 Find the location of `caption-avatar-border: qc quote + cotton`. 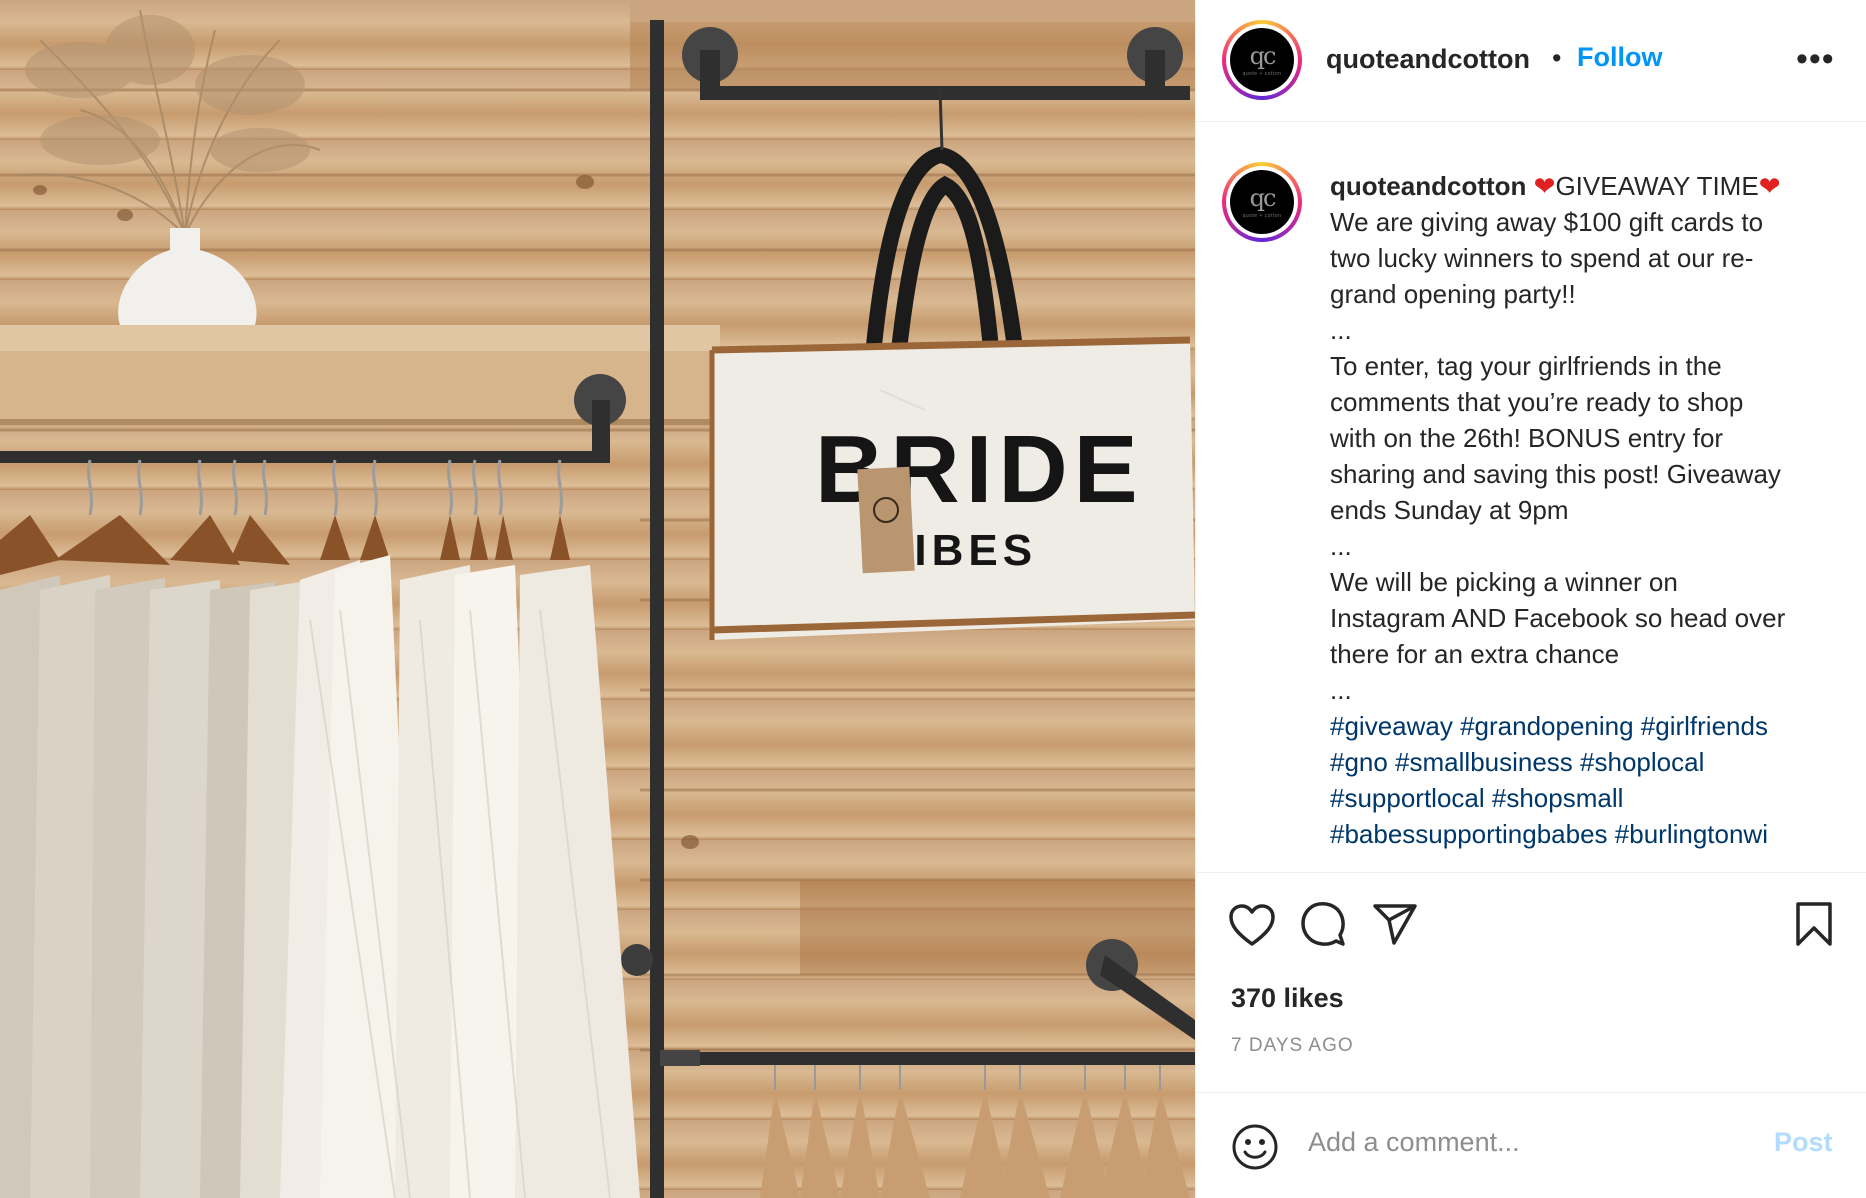

caption-avatar-border: qc quote + cotton is located at coordinates (1262, 202).